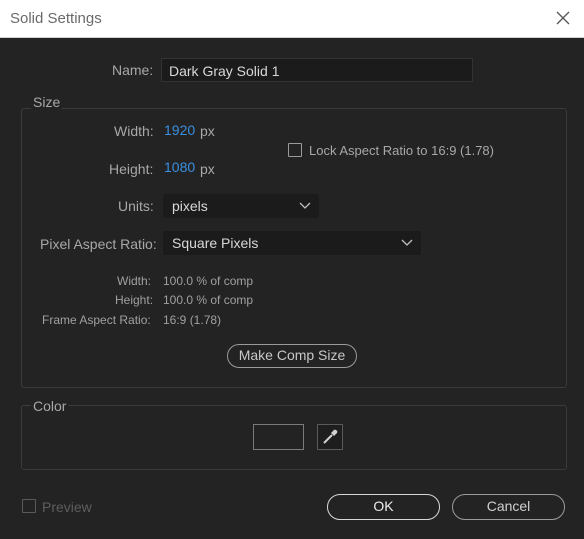 Image resolution: width=584 pixels, height=539 pixels. What do you see at coordinates (563, 18) in the screenshot?
I see `close-icon` at bounding box center [563, 18].